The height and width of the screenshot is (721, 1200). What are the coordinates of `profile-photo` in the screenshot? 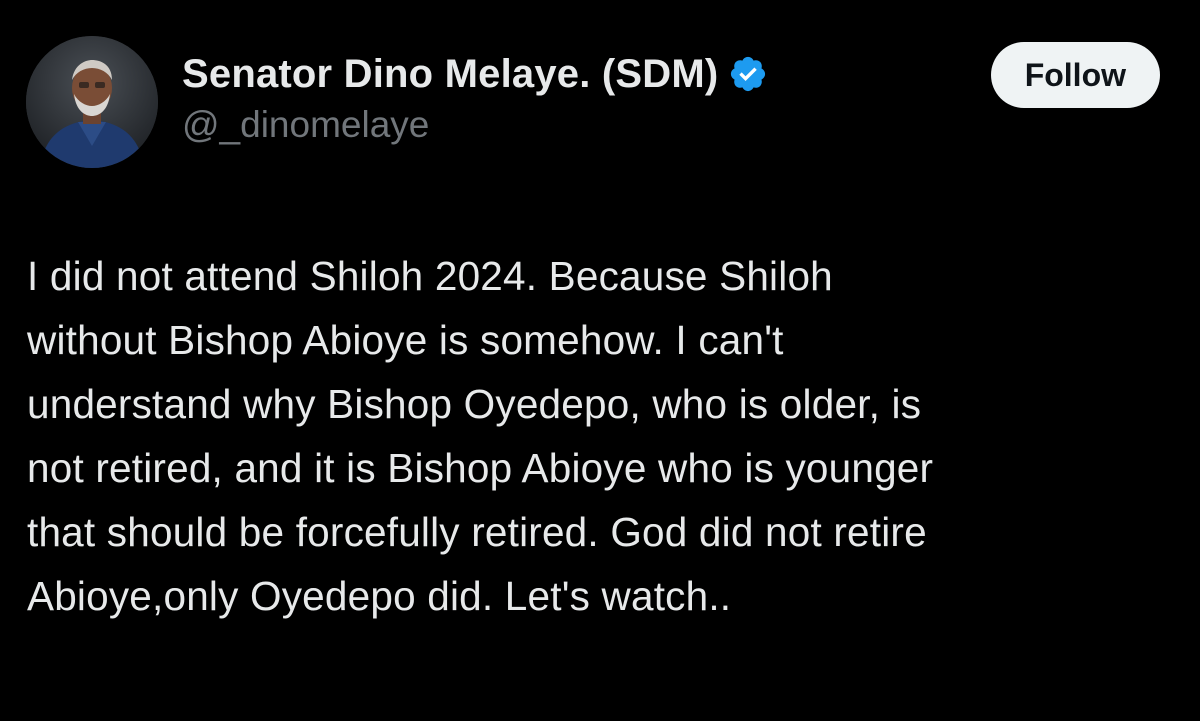 It's located at (92, 102).